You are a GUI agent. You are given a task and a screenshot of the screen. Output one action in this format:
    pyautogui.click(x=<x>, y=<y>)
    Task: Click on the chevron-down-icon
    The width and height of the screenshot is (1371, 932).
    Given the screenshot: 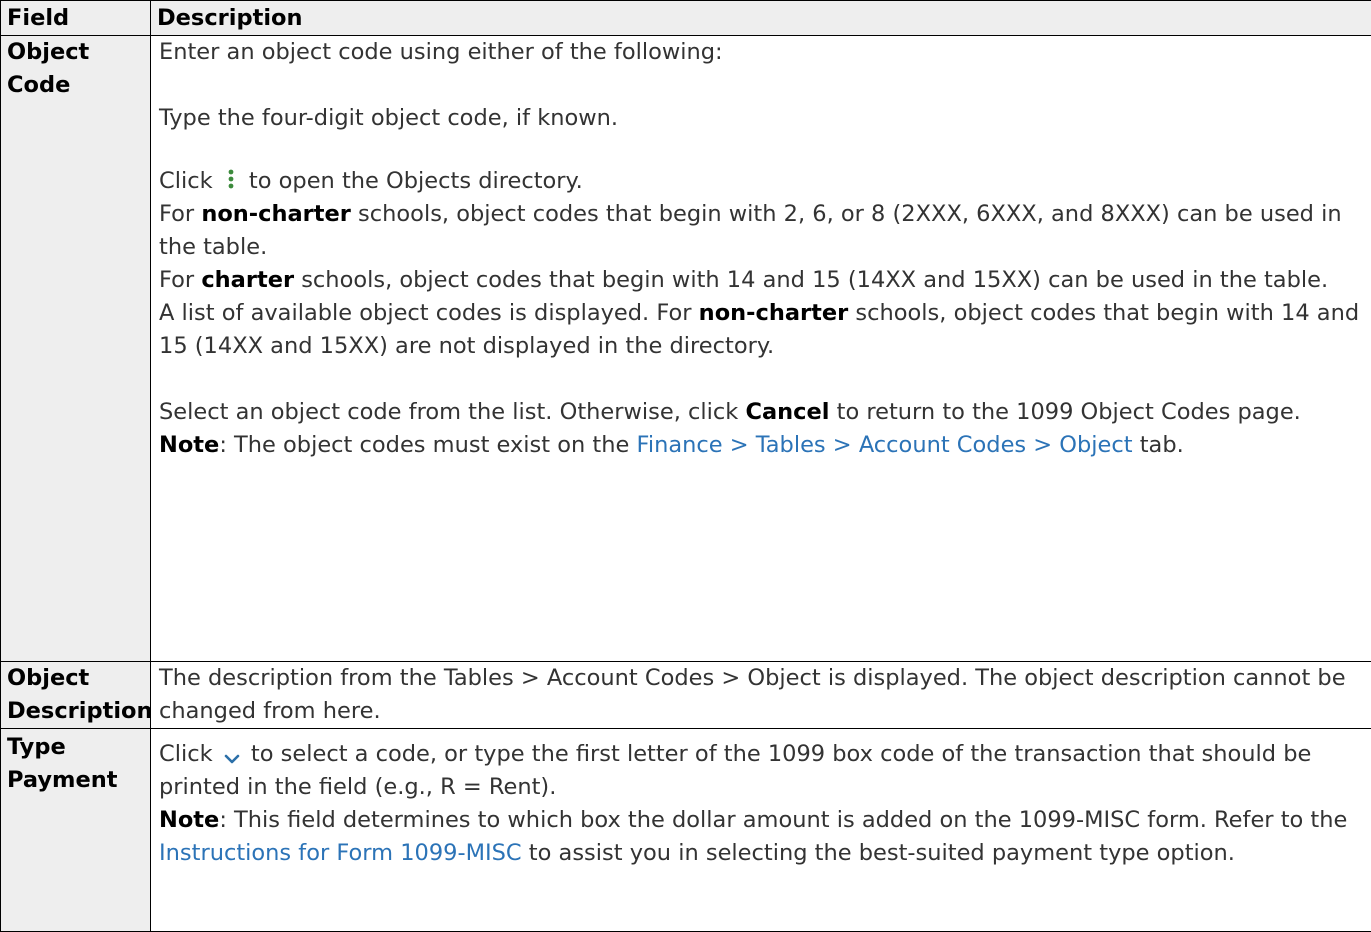 What is the action you would take?
    pyautogui.click(x=232, y=752)
    